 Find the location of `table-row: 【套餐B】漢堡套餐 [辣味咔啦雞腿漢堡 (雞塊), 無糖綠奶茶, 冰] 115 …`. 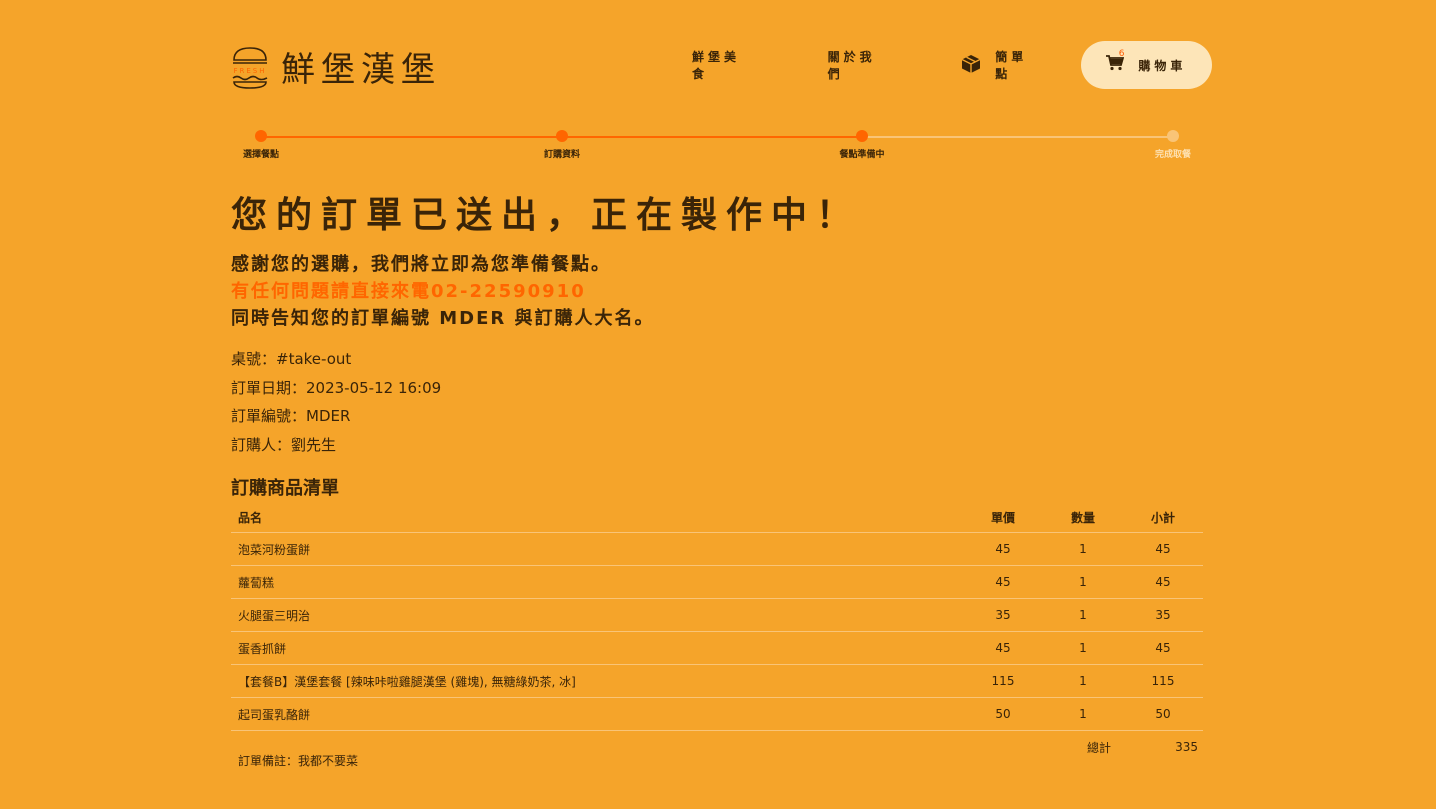

table-row: 【套餐B】漢堡套餐 [辣味咔啦雞腿漢堡 (雞塊), 無糖綠奶茶, 冰] 115 … is located at coordinates (717, 681).